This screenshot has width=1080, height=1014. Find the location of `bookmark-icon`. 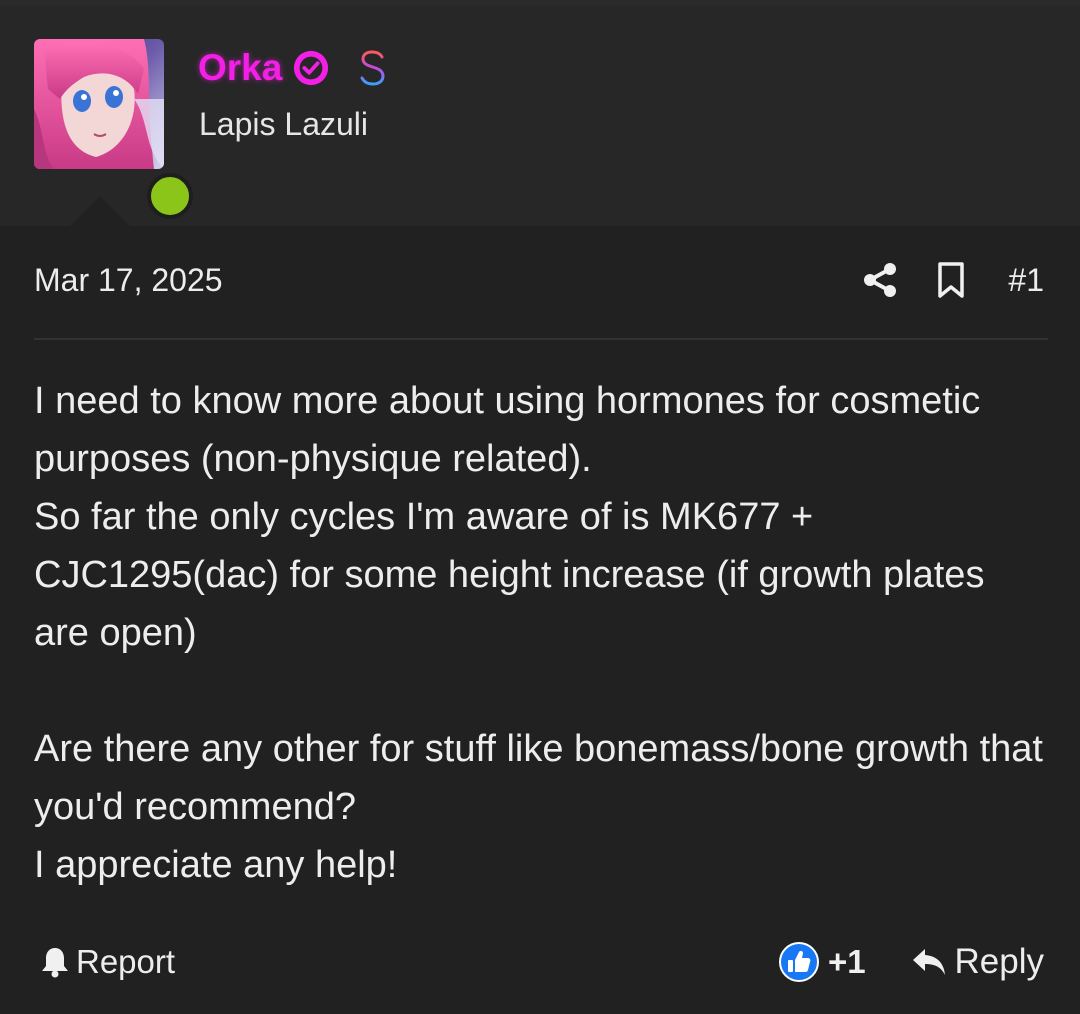

bookmark-icon is located at coordinates (951, 280).